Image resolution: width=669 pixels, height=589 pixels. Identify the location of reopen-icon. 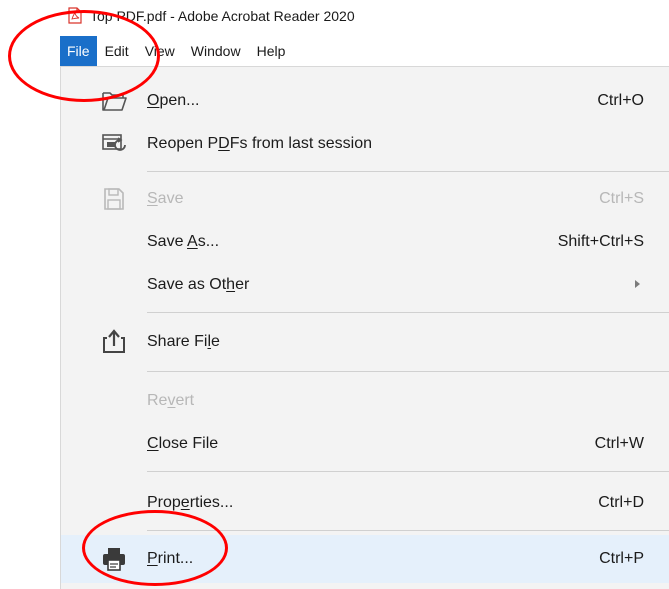
(114, 142).